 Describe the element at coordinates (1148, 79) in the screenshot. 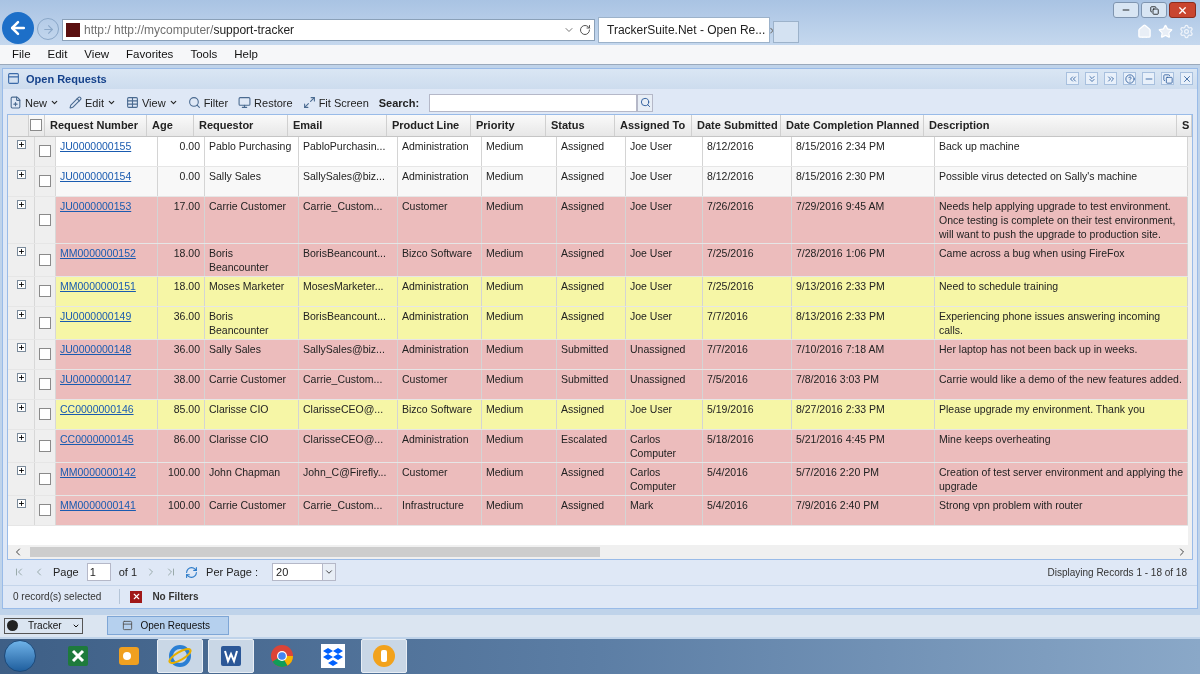

I see `minimize-icon` at that location.